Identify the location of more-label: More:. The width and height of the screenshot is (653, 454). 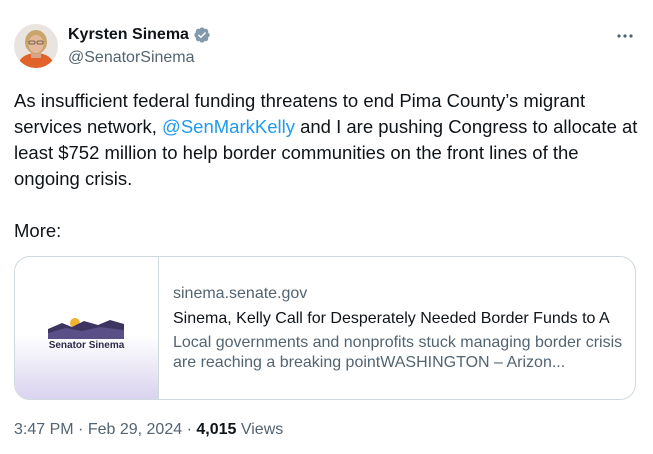
(38, 230).